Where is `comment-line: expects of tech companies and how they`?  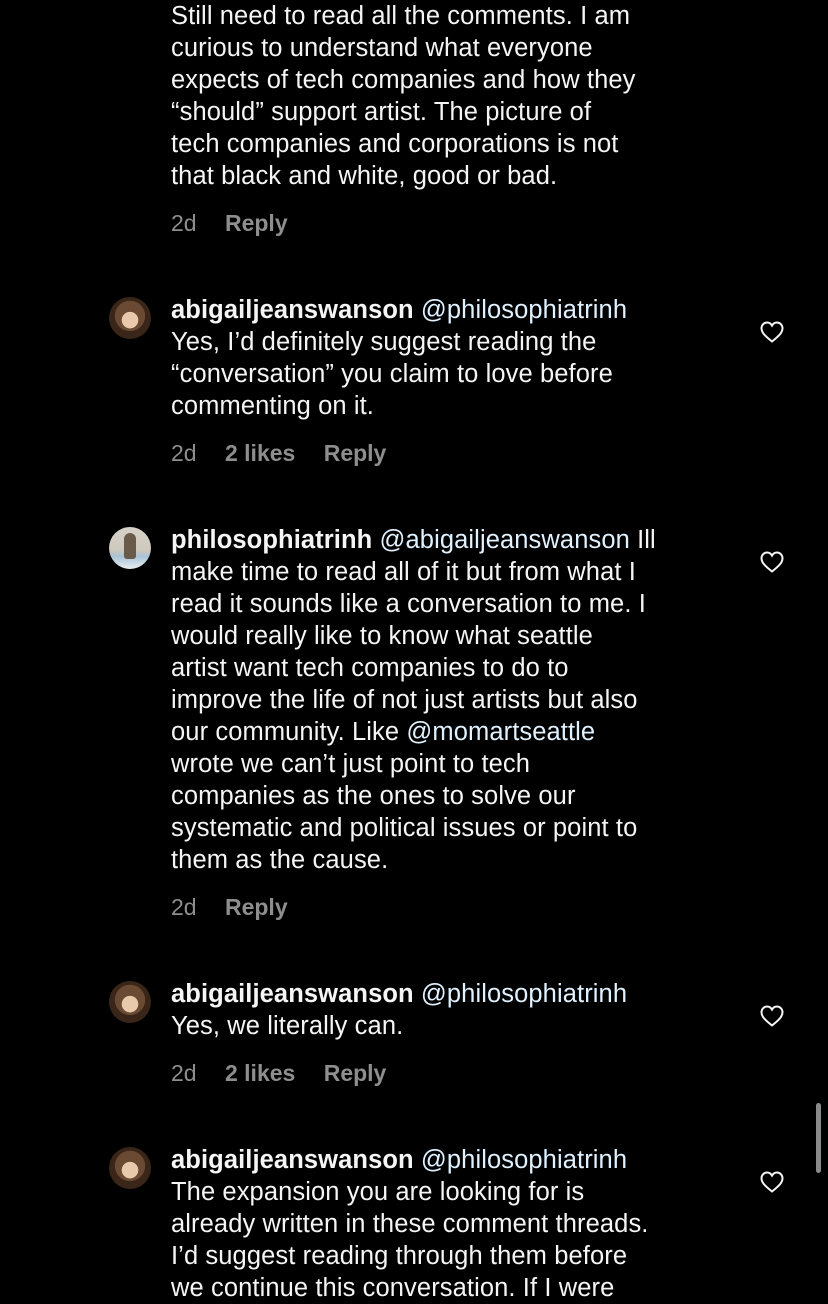 comment-line: expects of tech companies and how they is located at coordinates (403, 80).